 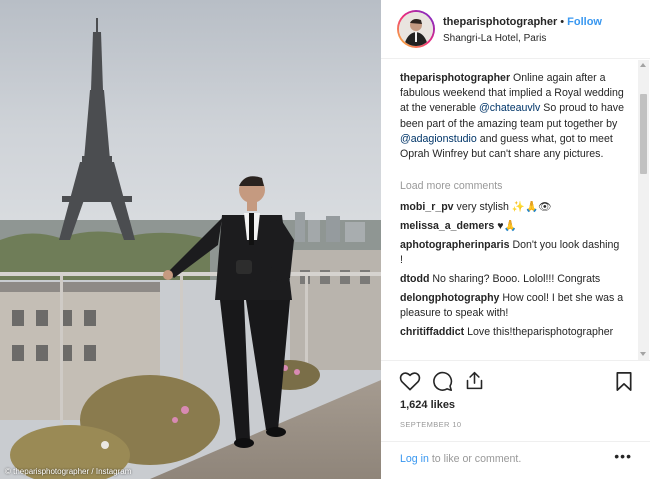 What do you see at coordinates (643, 65) in the screenshot?
I see `scroll-up-arrow-icon` at bounding box center [643, 65].